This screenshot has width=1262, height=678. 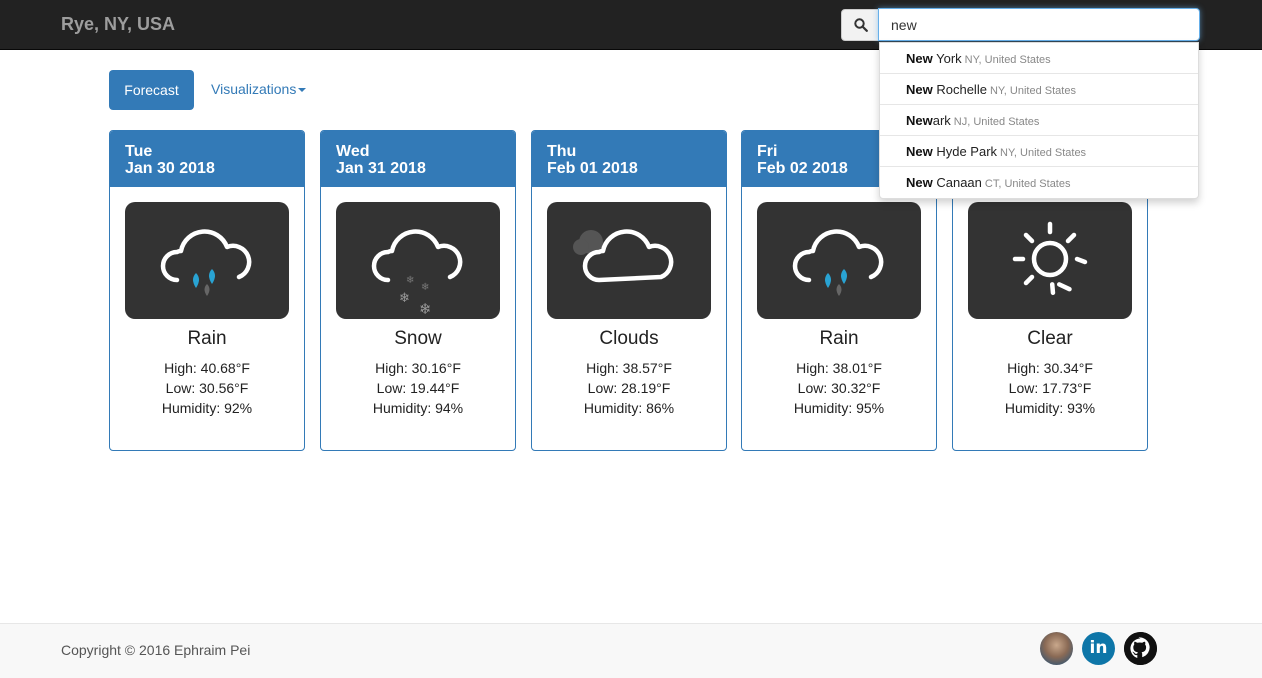 I want to click on copyright-text: Copyright © 2016 Ephraim Pei, so click(x=156, y=650).